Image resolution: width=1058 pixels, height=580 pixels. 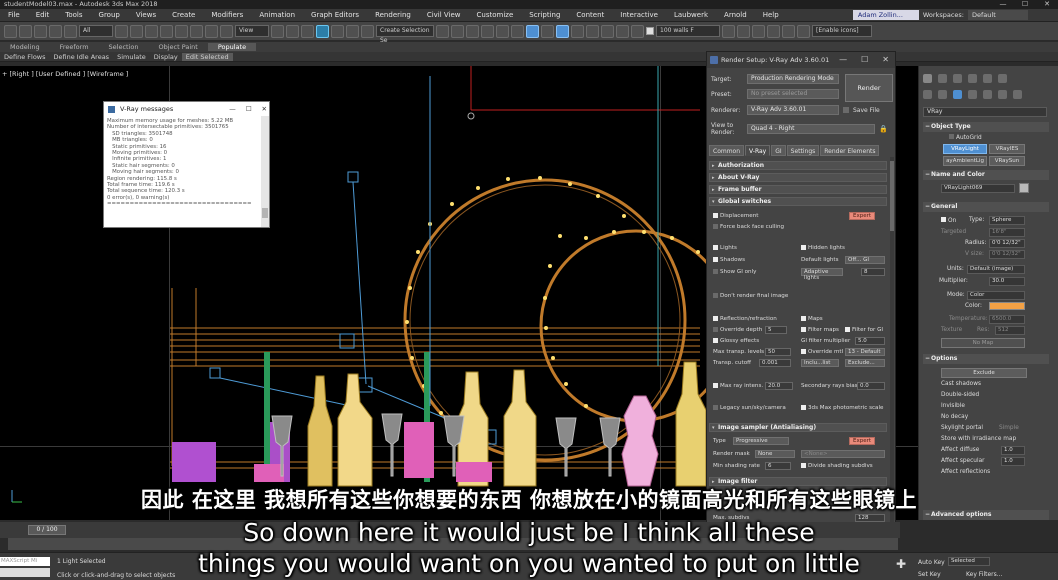 What do you see at coordinates (10, 31) in the screenshot?
I see `undo-icon` at bounding box center [10, 31].